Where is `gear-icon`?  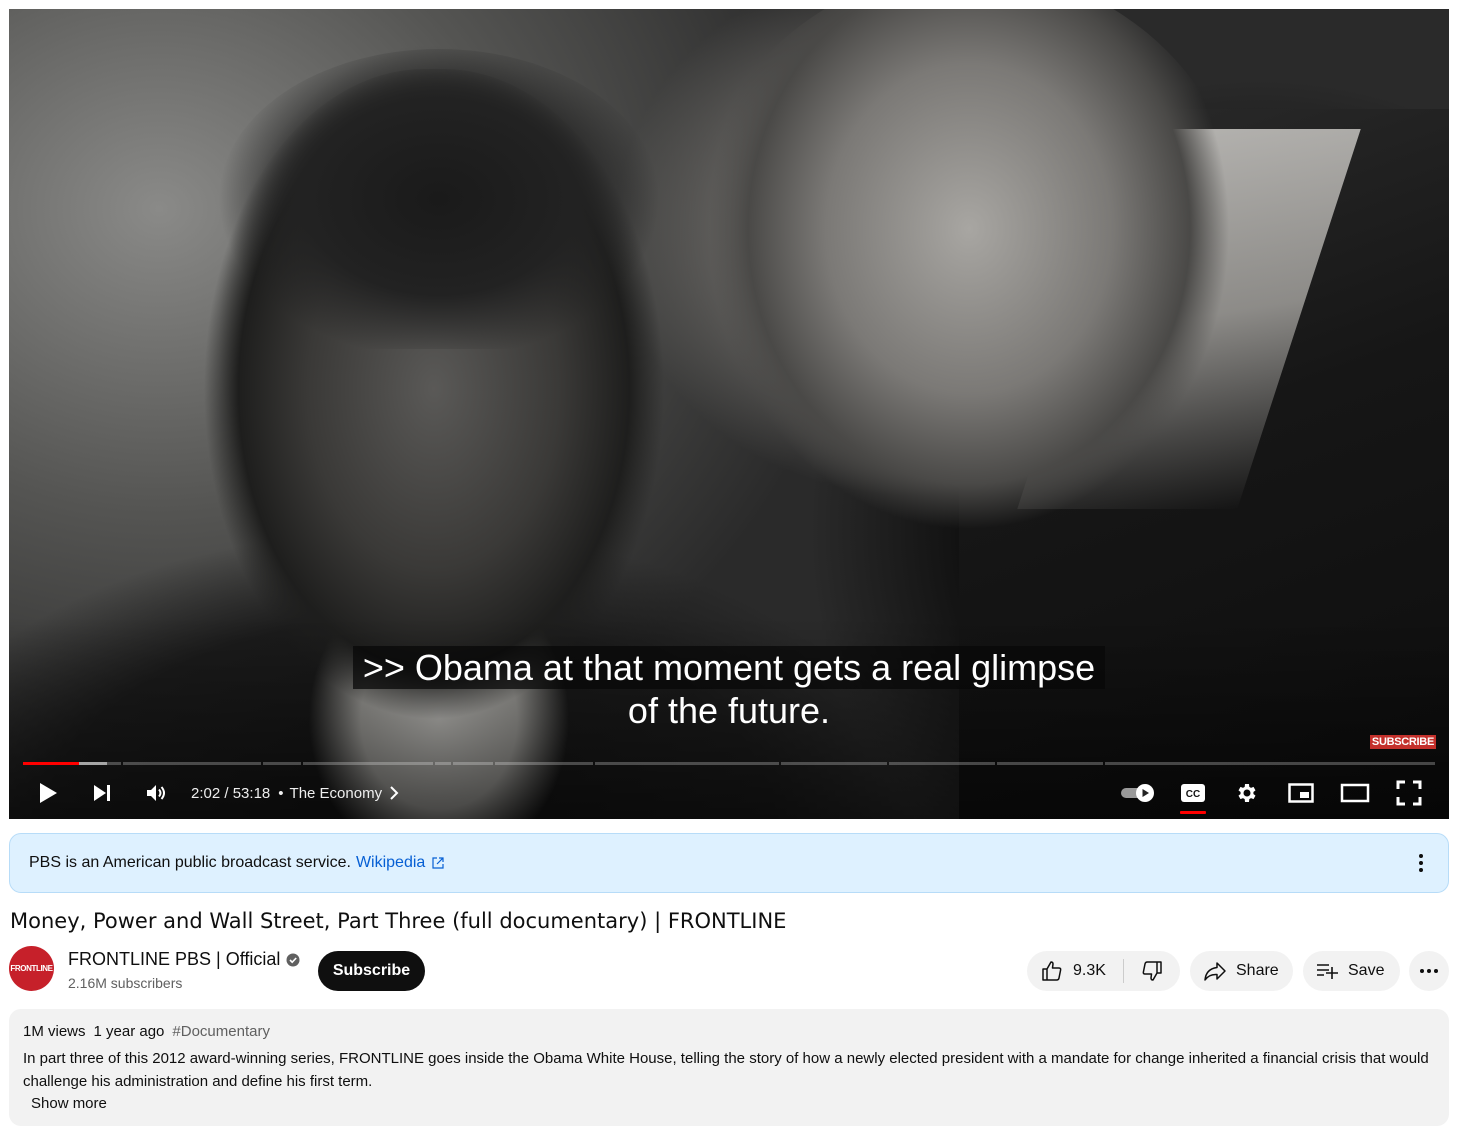 gear-icon is located at coordinates (1247, 793).